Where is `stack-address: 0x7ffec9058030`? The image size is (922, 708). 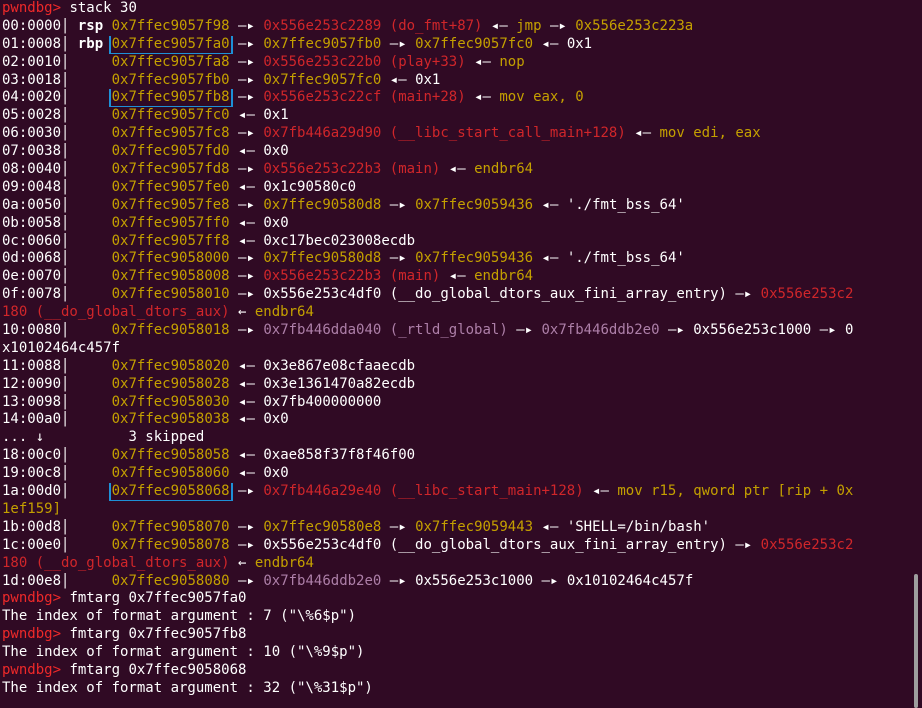
stack-address: 0x7ffec9058030 is located at coordinates (170, 401).